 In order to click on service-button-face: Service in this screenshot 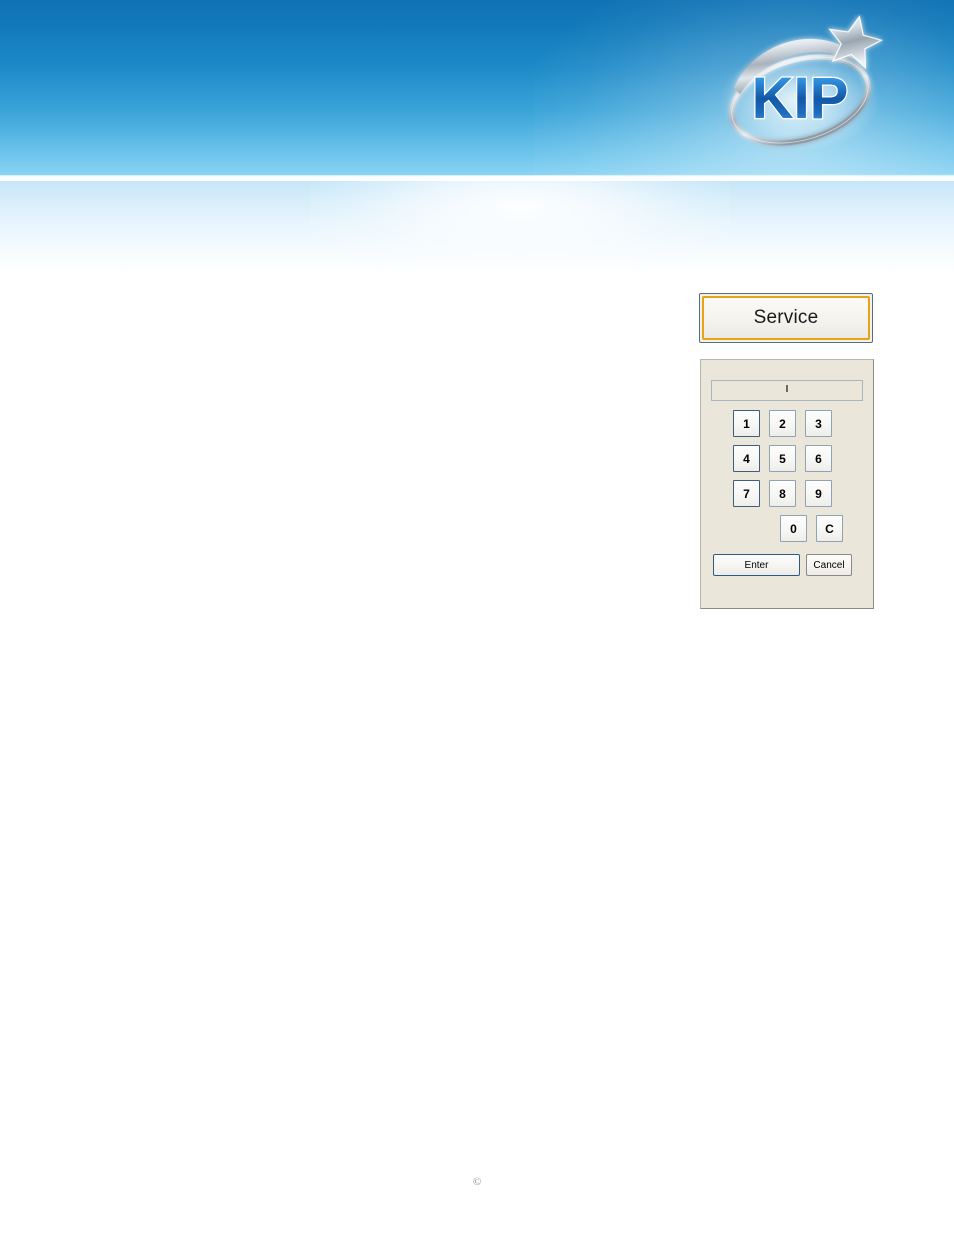, I will do `click(786, 318)`.